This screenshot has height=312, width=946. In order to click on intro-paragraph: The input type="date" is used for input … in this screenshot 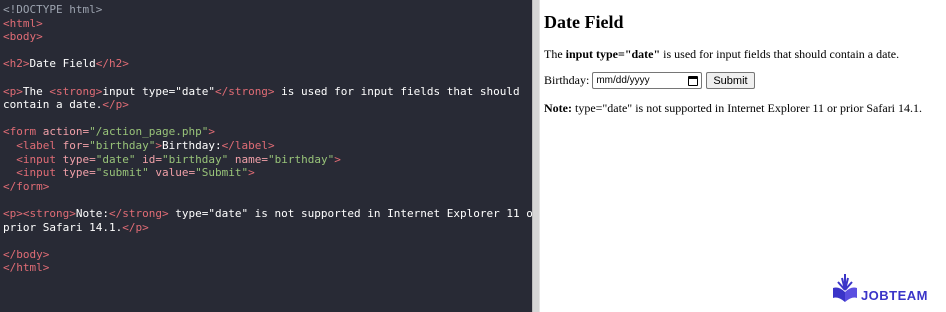, I will do `click(745, 54)`.